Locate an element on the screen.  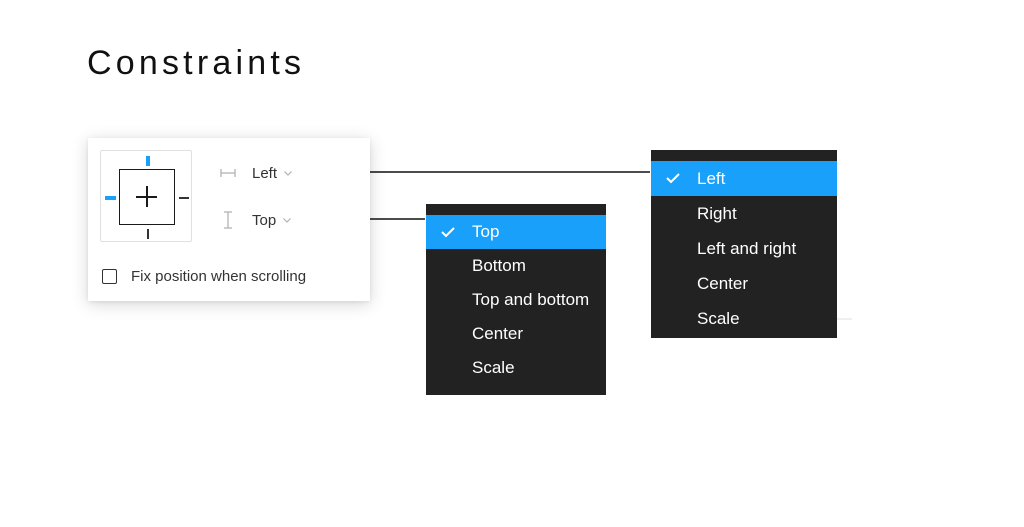
menu-item-label: Top and bottom is located at coordinates (531, 299).